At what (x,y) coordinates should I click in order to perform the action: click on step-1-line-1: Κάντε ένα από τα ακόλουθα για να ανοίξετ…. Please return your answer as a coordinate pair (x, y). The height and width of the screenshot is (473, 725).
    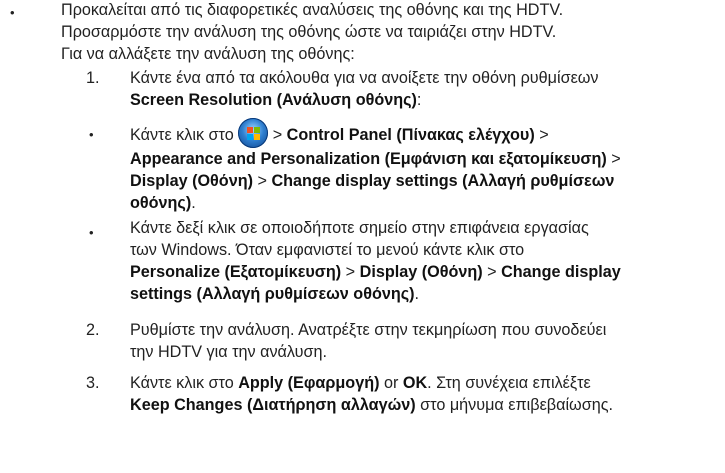
    Looking at the image, I should click on (364, 78).